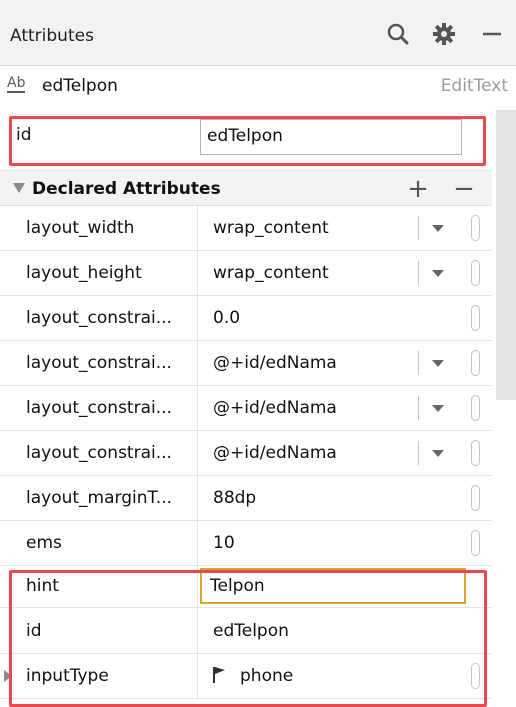 The width and height of the screenshot is (516, 707). I want to click on attribute-name: layout_height, so click(84, 273).